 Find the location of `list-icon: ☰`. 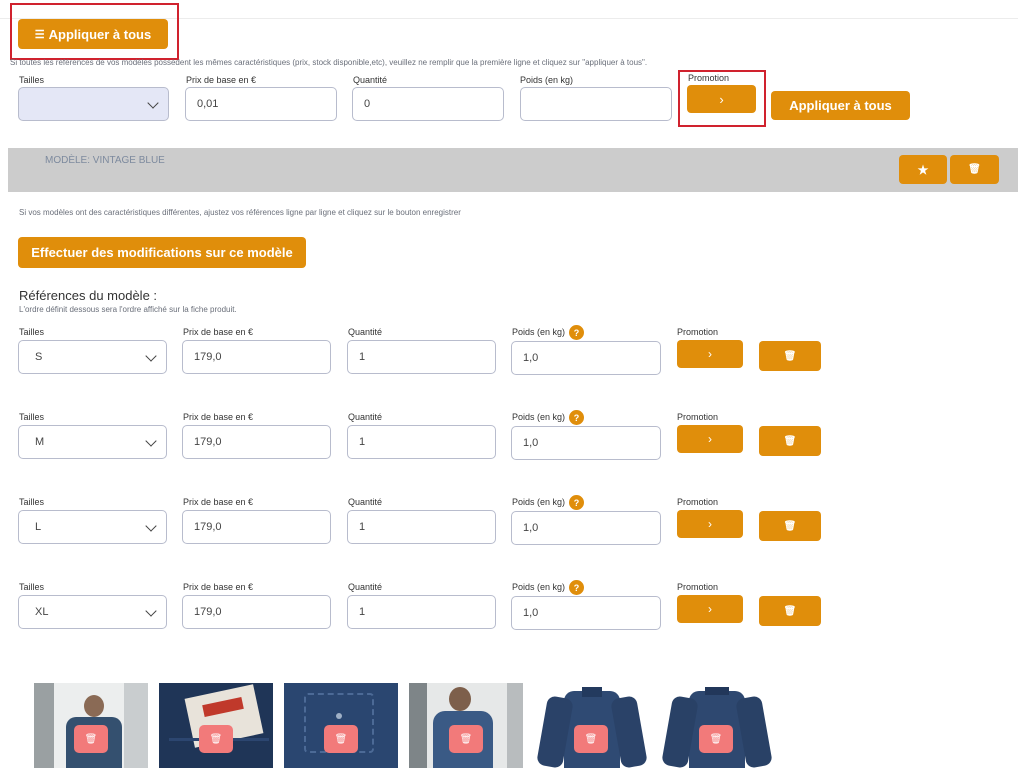

list-icon: ☰ is located at coordinates (39, 34).